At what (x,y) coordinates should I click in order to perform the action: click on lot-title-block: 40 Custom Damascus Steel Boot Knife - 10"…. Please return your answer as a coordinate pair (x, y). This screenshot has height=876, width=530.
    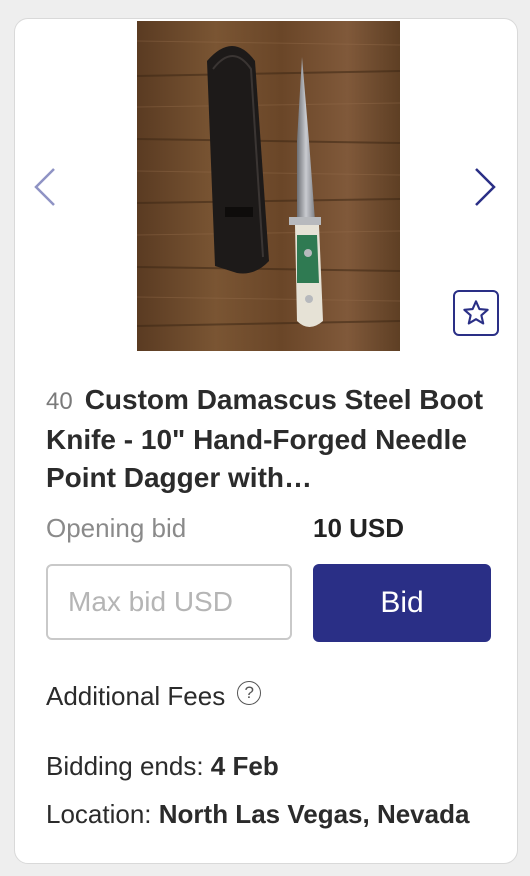
    Looking at the image, I should click on (271, 439).